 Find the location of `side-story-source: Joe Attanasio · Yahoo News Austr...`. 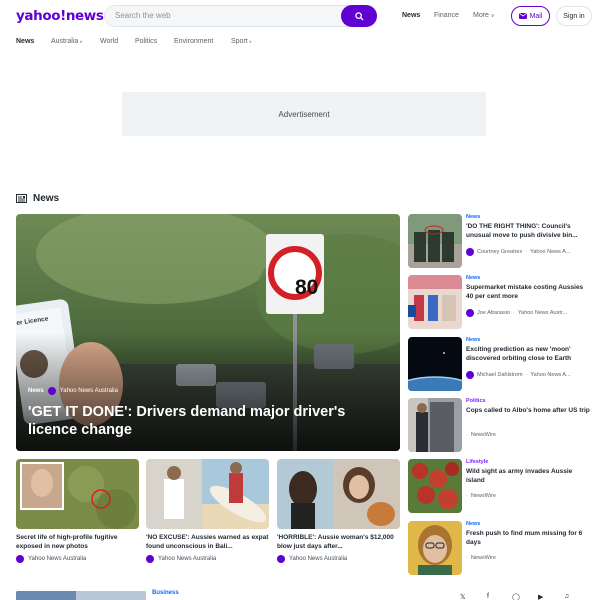

side-story-source: Joe Attanasio · Yahoo News Austr... is located at coordinates (529, 313).